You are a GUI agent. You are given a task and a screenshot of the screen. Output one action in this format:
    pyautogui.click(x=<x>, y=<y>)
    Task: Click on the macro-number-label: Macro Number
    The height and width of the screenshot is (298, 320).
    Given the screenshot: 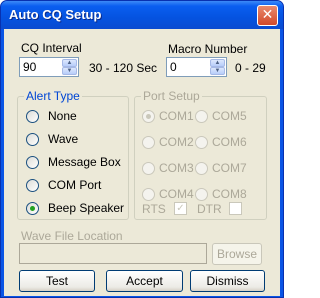 What is the action you would take?
    pyautogui.click(x=208, y=49)
    